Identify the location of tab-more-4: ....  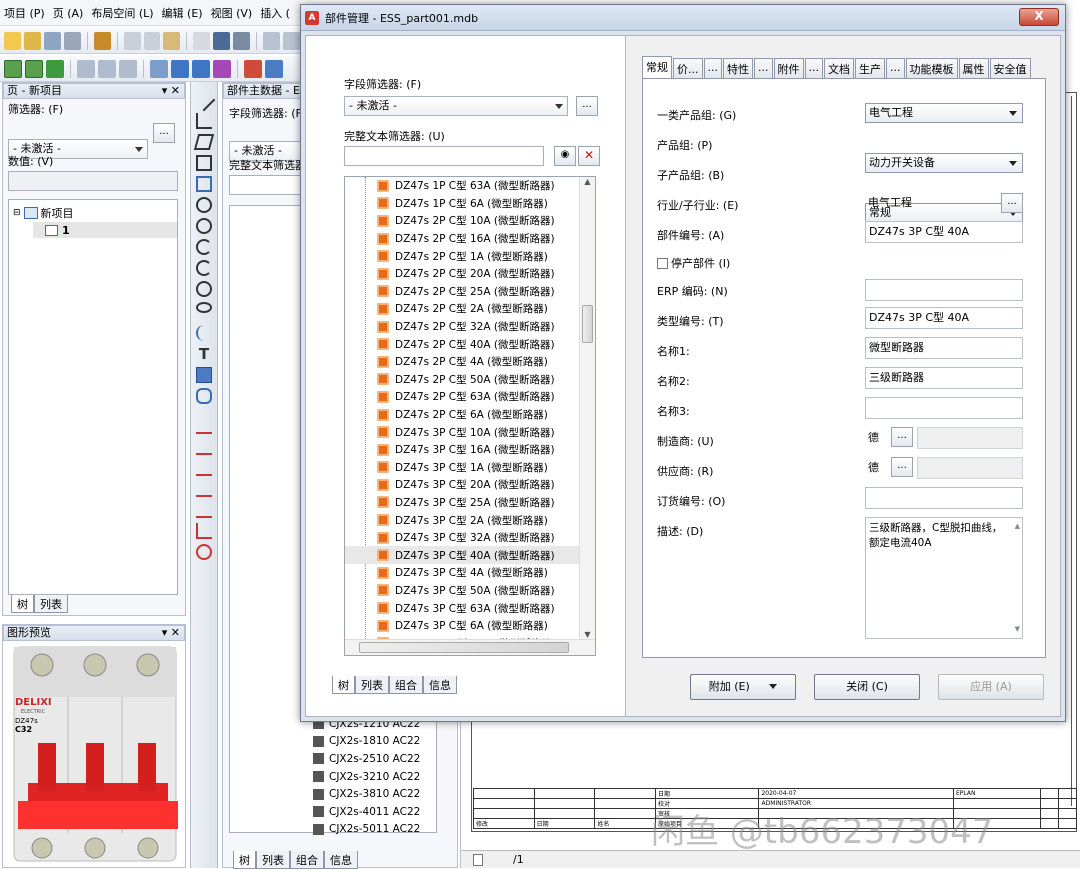
(895, 68).